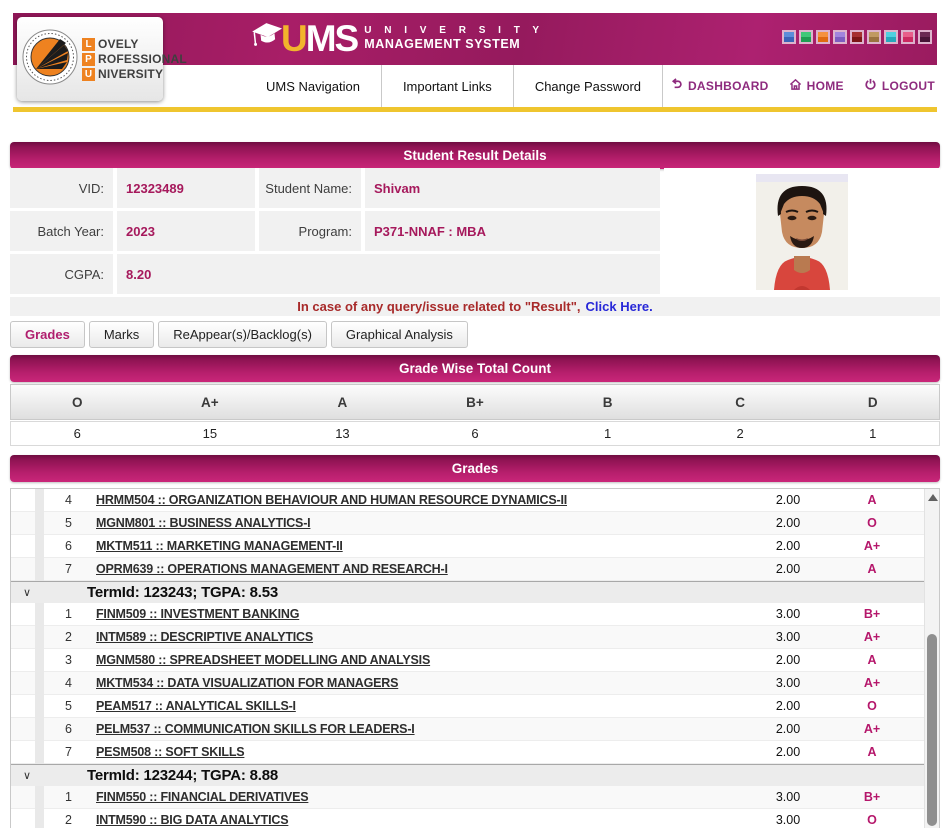 The width and height of the screenshot is (950, 828). Describe the element at coordinates (619, 306) in the screenshot. I see `query-click-here-link: Click Here.` at that location.